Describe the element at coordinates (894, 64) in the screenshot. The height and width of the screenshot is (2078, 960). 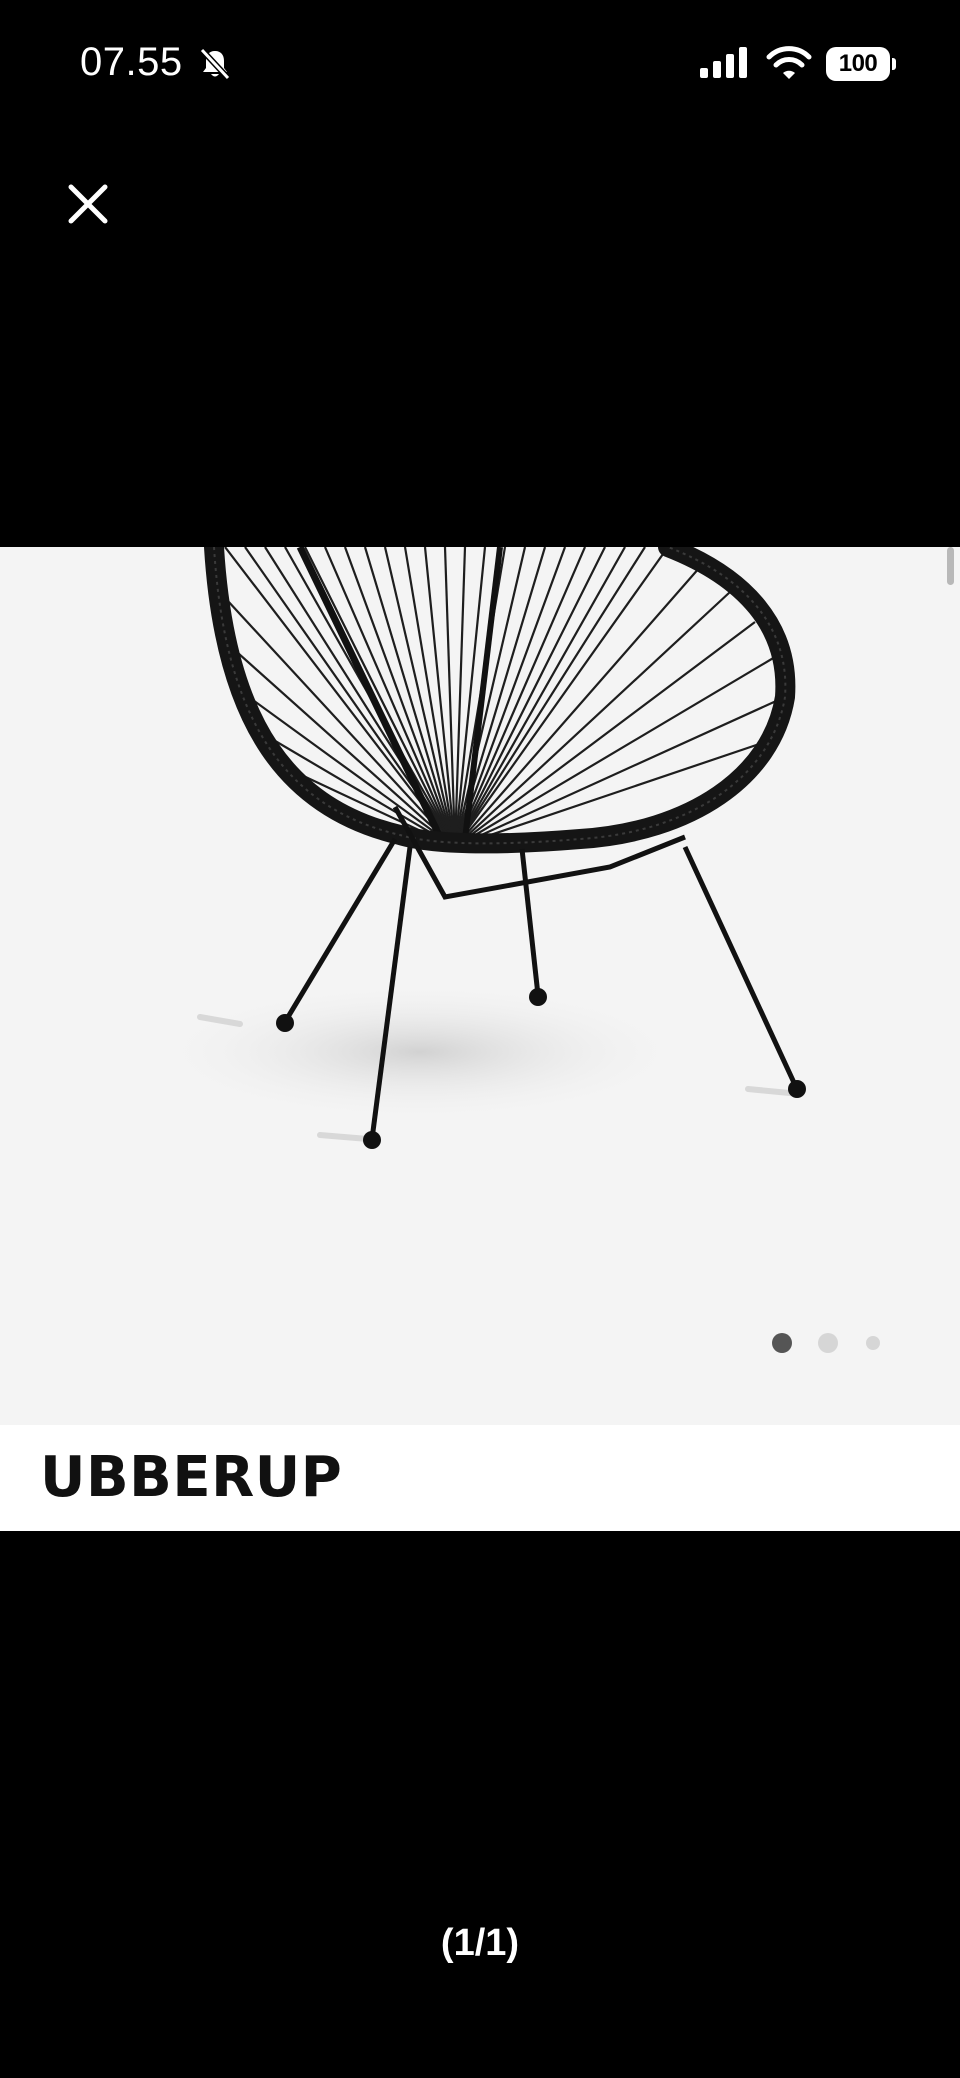
I see `battery-nub` at that location.